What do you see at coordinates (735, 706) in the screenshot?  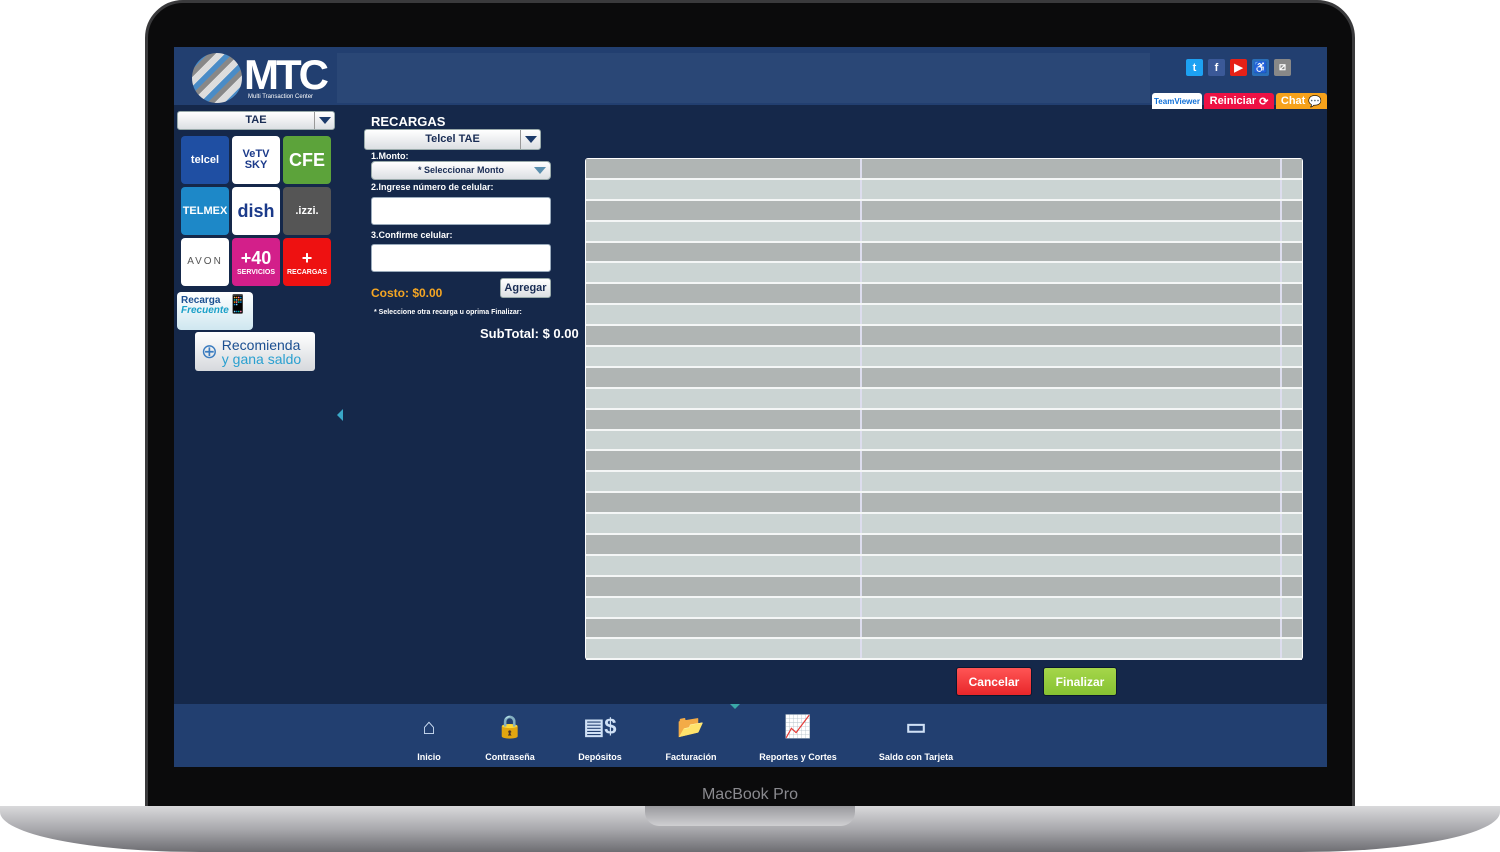 I see `expand-indicator-icon` at bounding box center [735, 706].